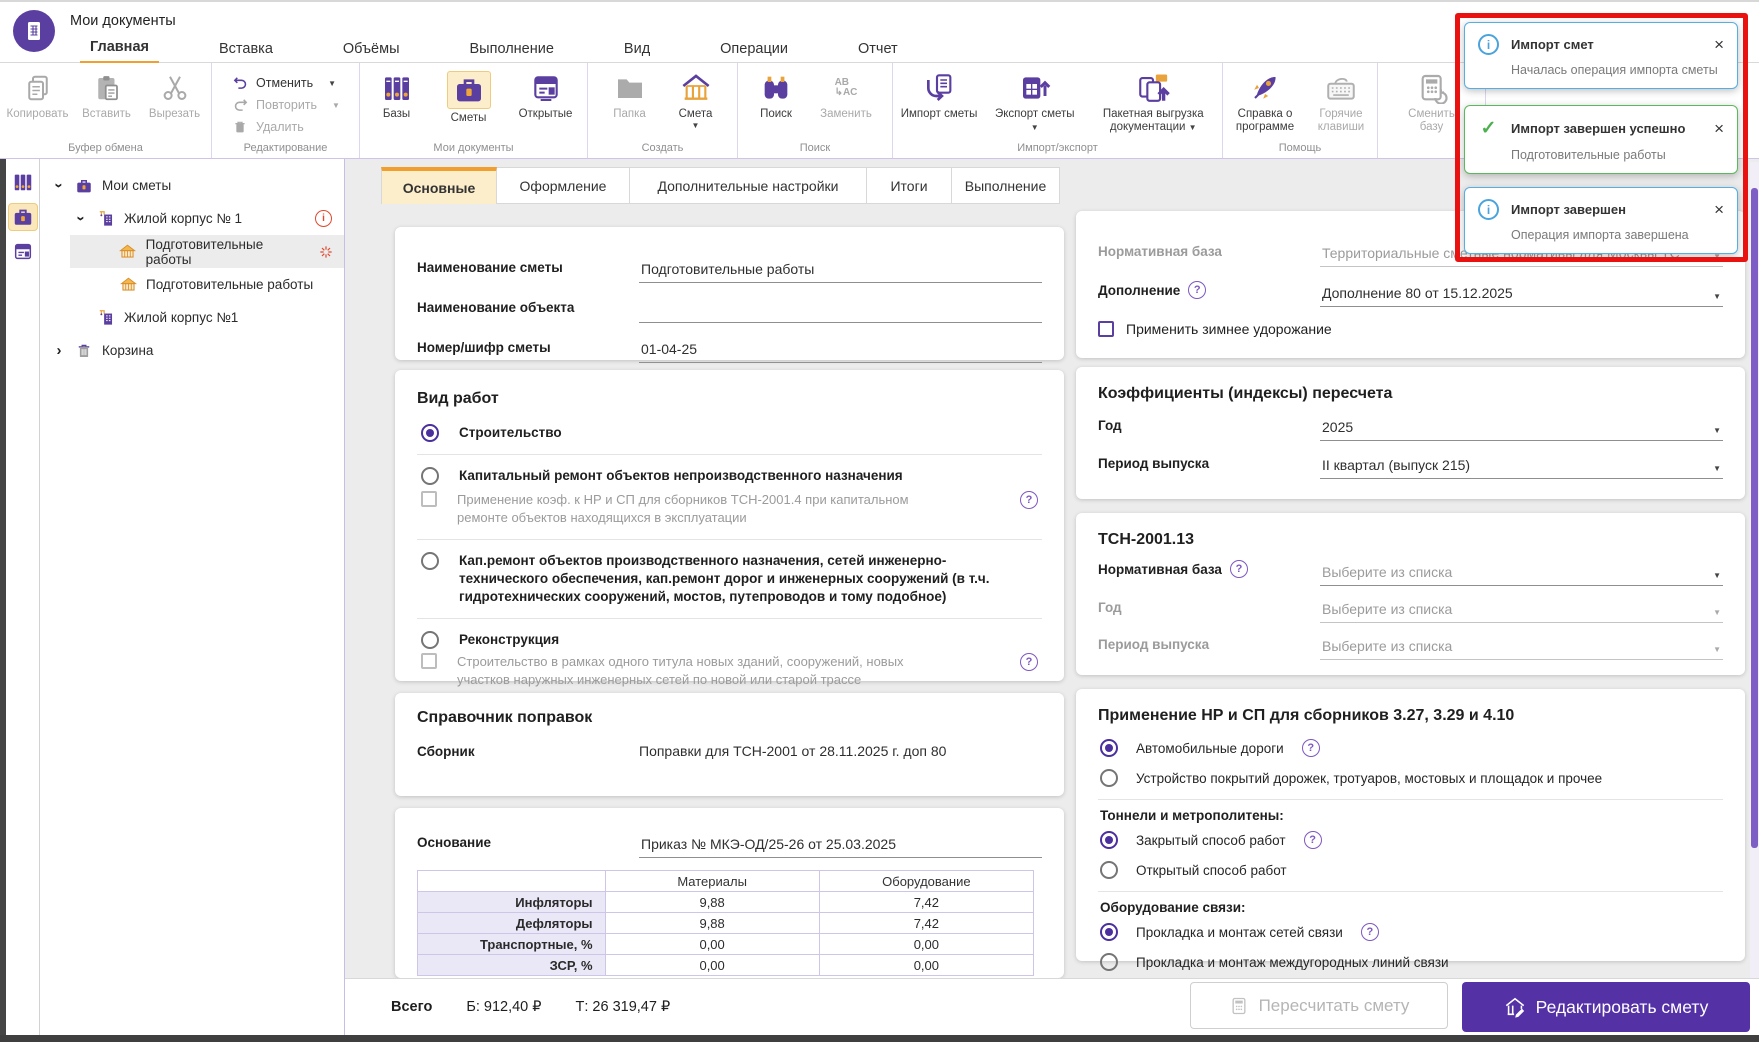  What do you see at coordinates (192, 317) in the screenshot?
I see `tree-item-object-2: Жилой корпус №1` at bounding box center [192, 317].